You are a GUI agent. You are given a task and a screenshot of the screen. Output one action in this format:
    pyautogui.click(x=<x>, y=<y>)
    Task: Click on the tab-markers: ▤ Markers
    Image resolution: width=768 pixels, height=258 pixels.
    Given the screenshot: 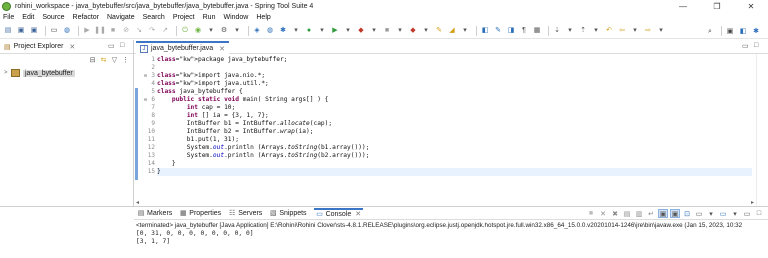 What is the action you would take?
    pyautogui.click(x=155, y=213)
    